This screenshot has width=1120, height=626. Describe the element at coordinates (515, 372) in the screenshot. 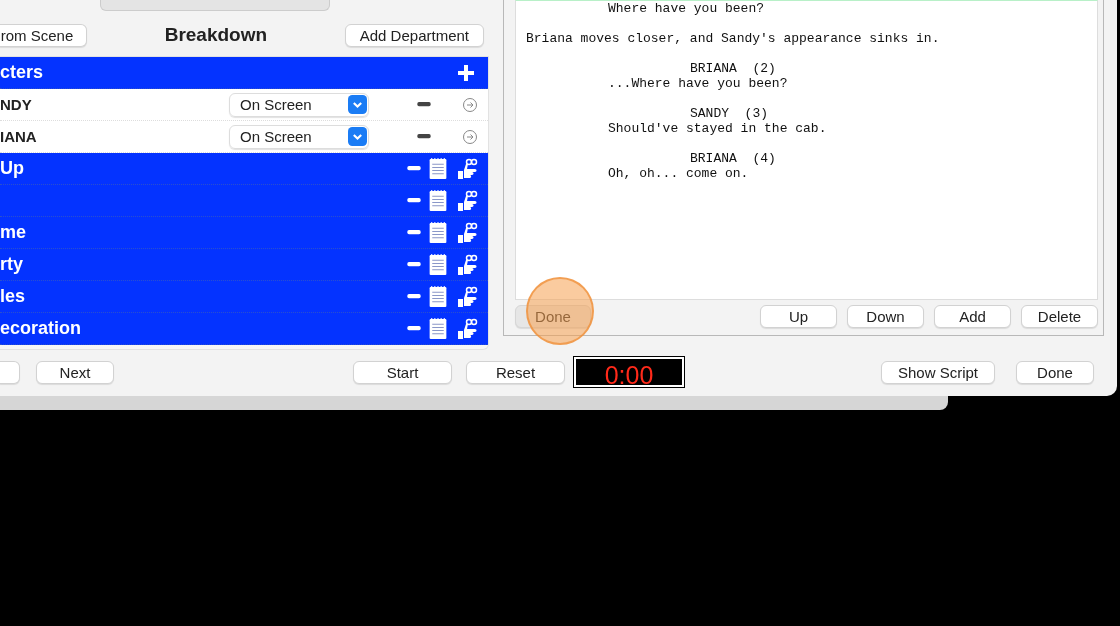

I see `reset-button: Reset` at that location.